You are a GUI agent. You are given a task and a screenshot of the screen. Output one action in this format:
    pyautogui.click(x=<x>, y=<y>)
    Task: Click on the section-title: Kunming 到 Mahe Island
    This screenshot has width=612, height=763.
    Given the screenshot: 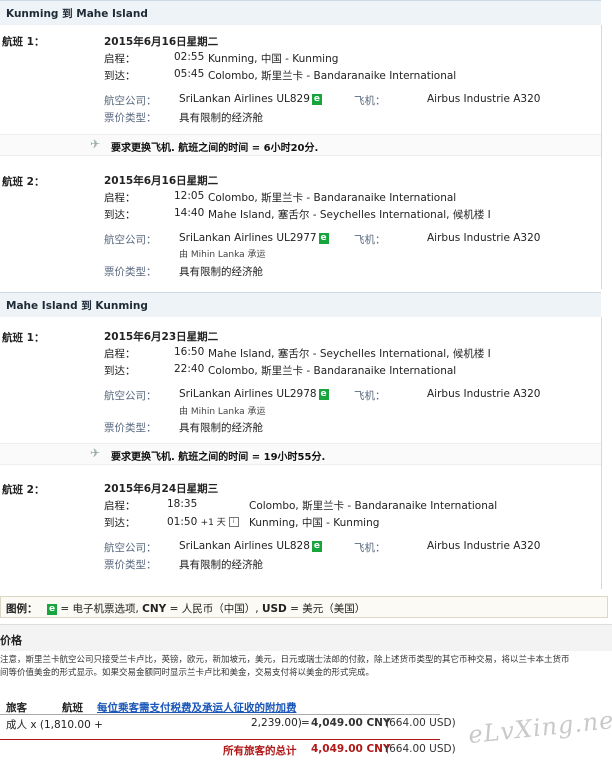 What is the action you would take?
    pyautogui.click(x=77, y=14)
    